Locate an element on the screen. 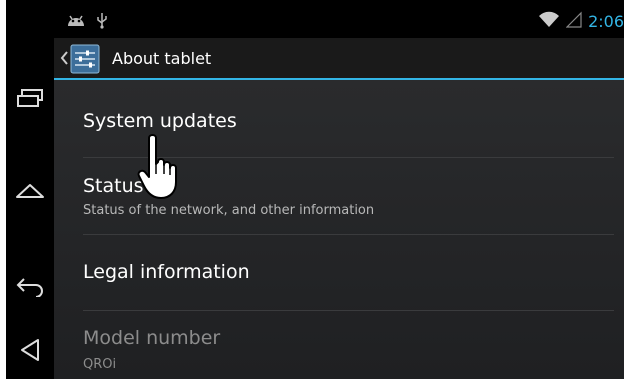 Image resolution: width=624 pixels, height=379 pixels. page-title: About tablet is located at coordinates (162, 58).